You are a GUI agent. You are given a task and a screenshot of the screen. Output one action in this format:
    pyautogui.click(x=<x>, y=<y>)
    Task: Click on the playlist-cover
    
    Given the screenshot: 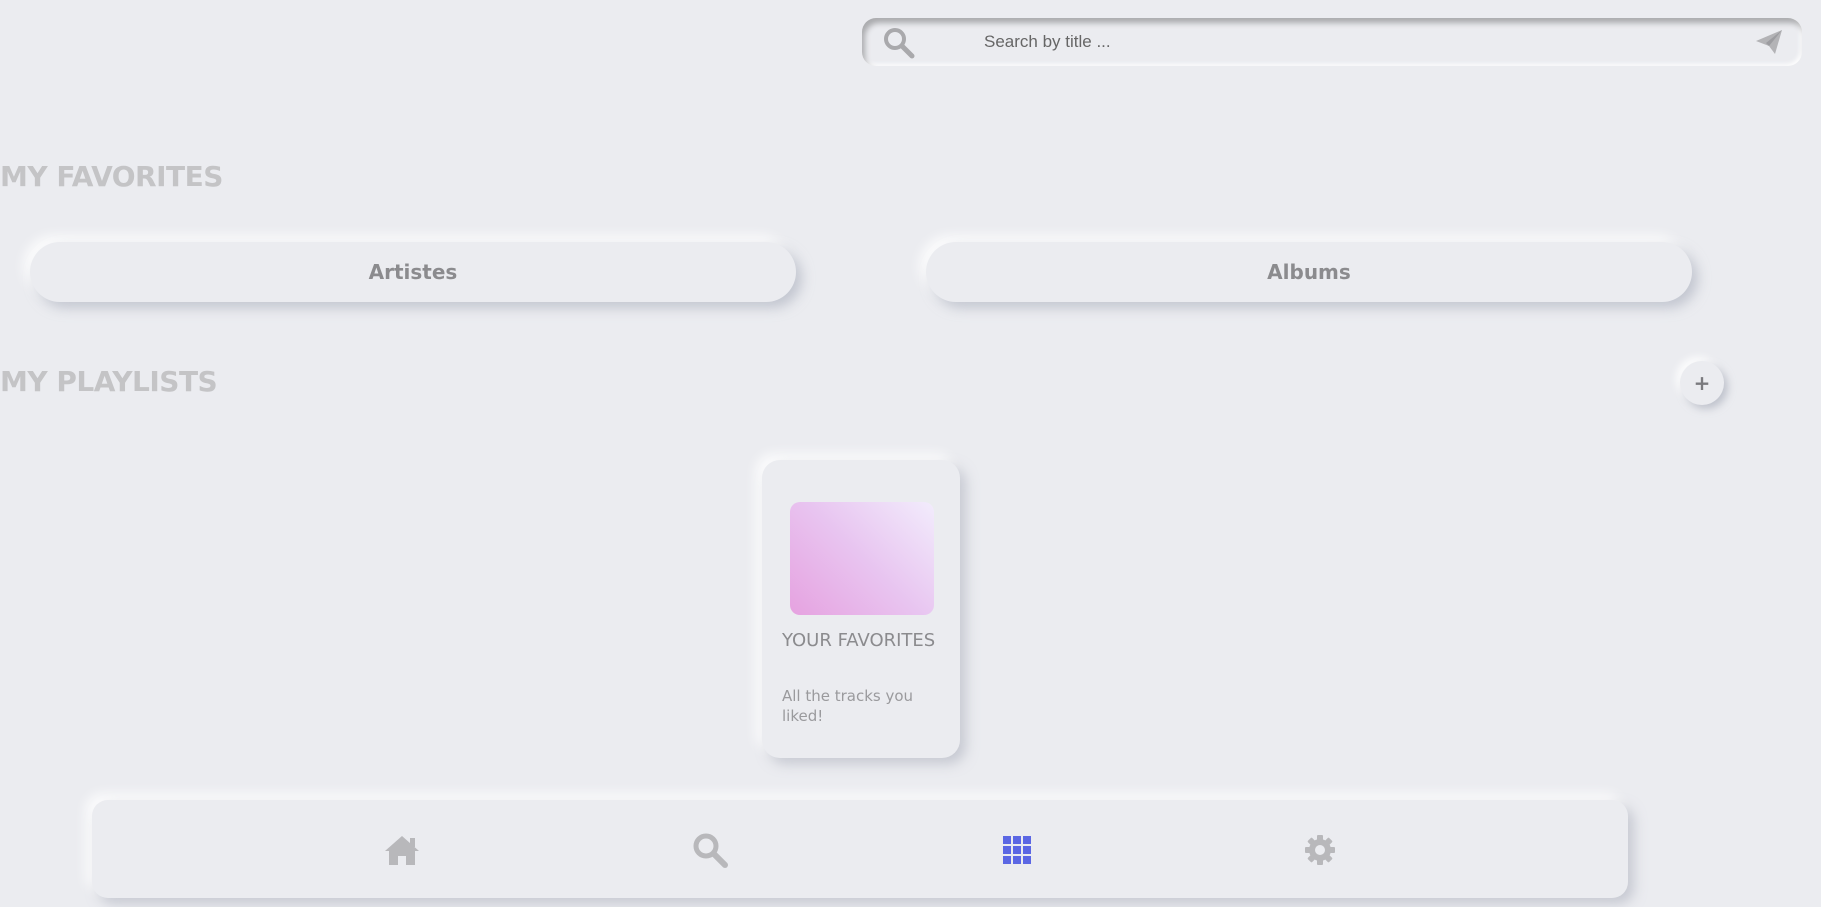 What is the action you would take?
    pyautogui.click(x=862, y=558)
    